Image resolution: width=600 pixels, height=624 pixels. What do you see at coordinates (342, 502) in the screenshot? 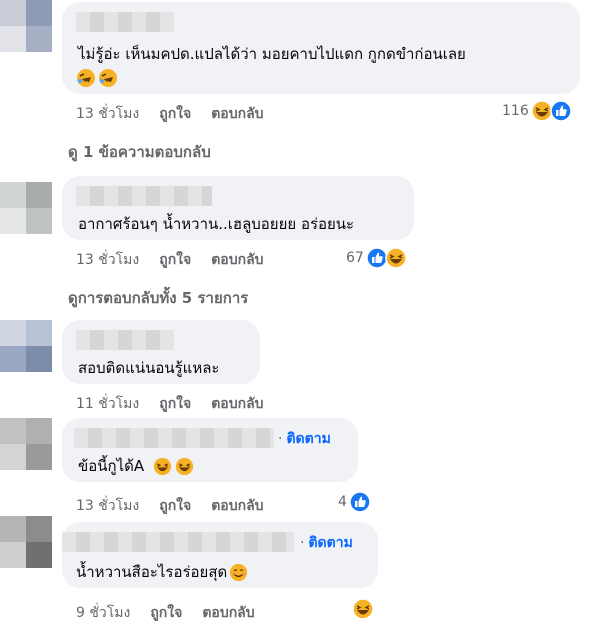
I see `reaction-count: 4` at bounding box center [342, 502].